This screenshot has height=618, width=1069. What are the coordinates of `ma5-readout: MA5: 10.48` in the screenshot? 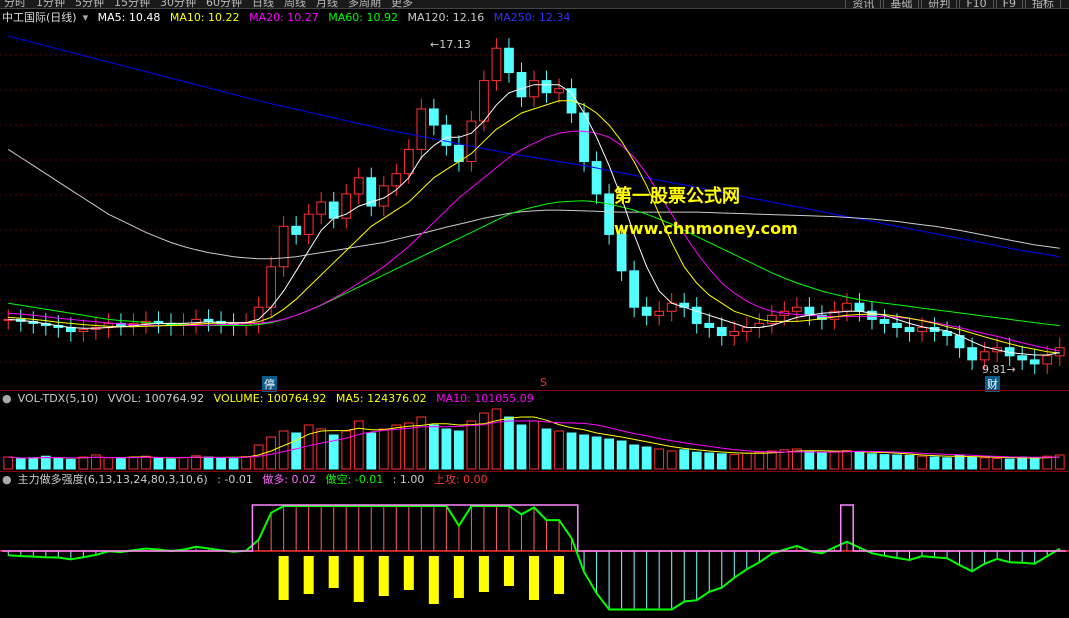 It's located at (129, 17).